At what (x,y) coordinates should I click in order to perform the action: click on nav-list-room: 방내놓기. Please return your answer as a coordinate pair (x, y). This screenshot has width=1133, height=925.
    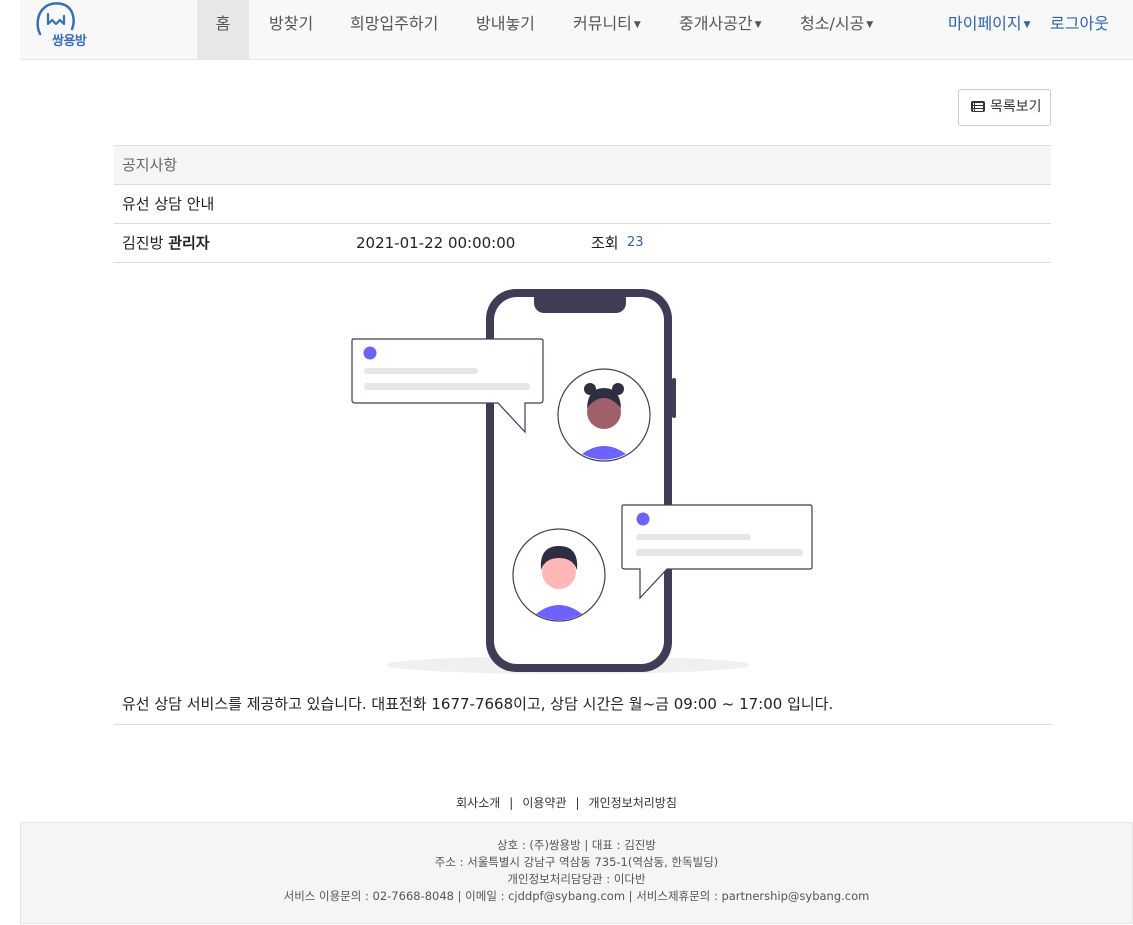
    Looking at the image, I should click on (505, 30).